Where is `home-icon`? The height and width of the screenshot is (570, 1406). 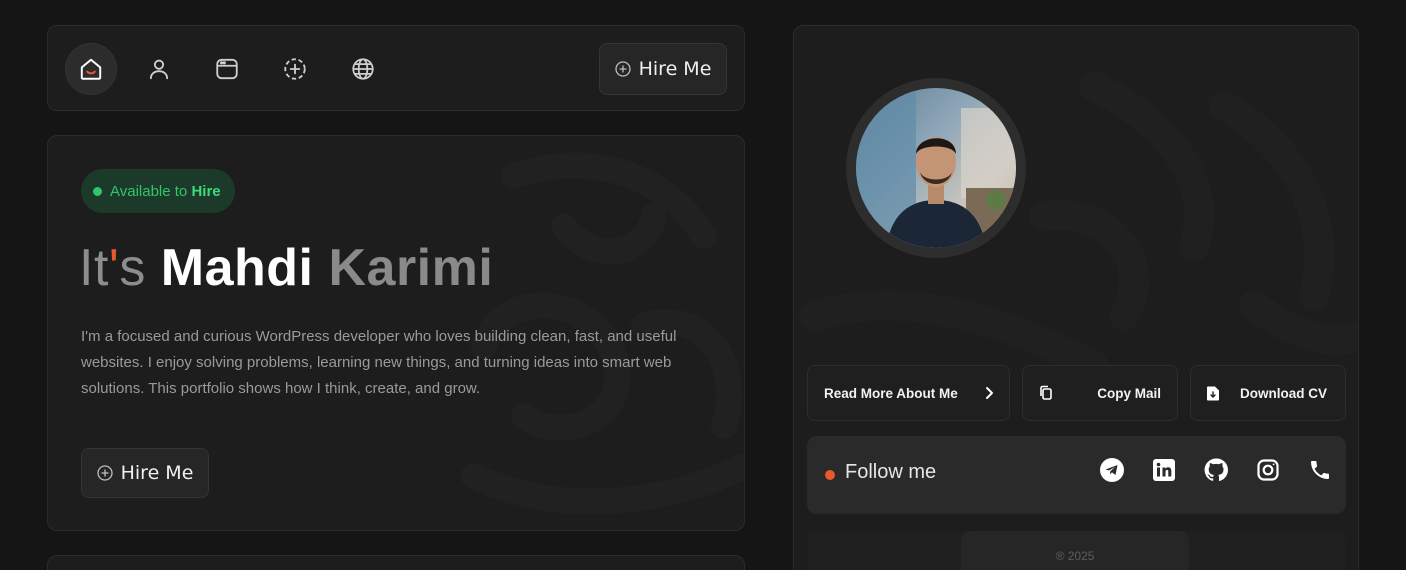 home-icon is located at coordinates (91, 69).